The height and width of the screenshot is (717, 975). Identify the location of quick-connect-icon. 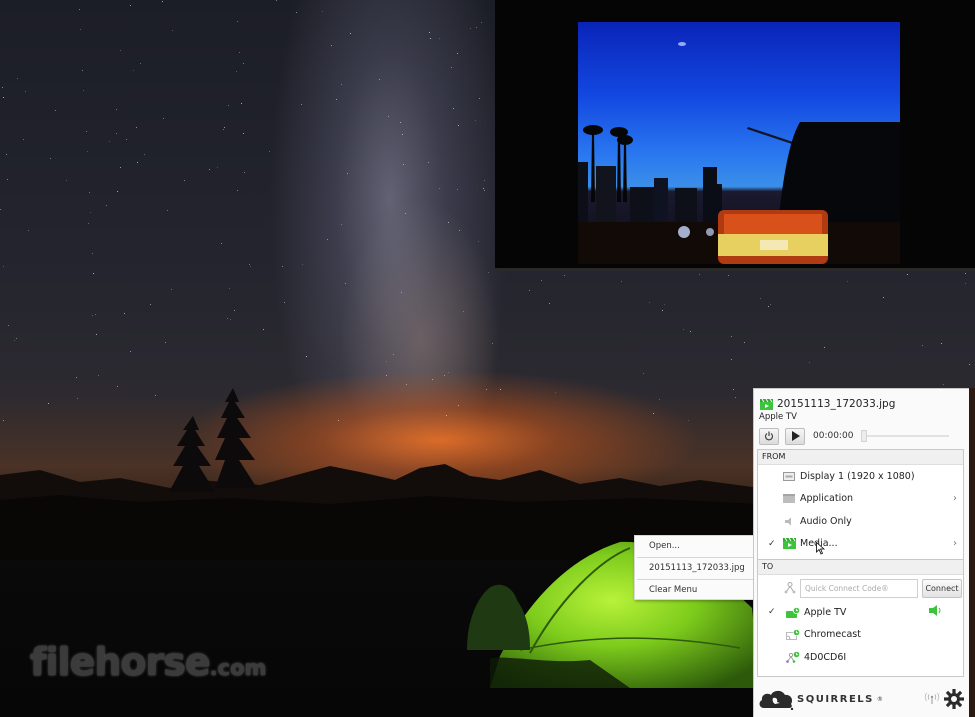
(790, 588).